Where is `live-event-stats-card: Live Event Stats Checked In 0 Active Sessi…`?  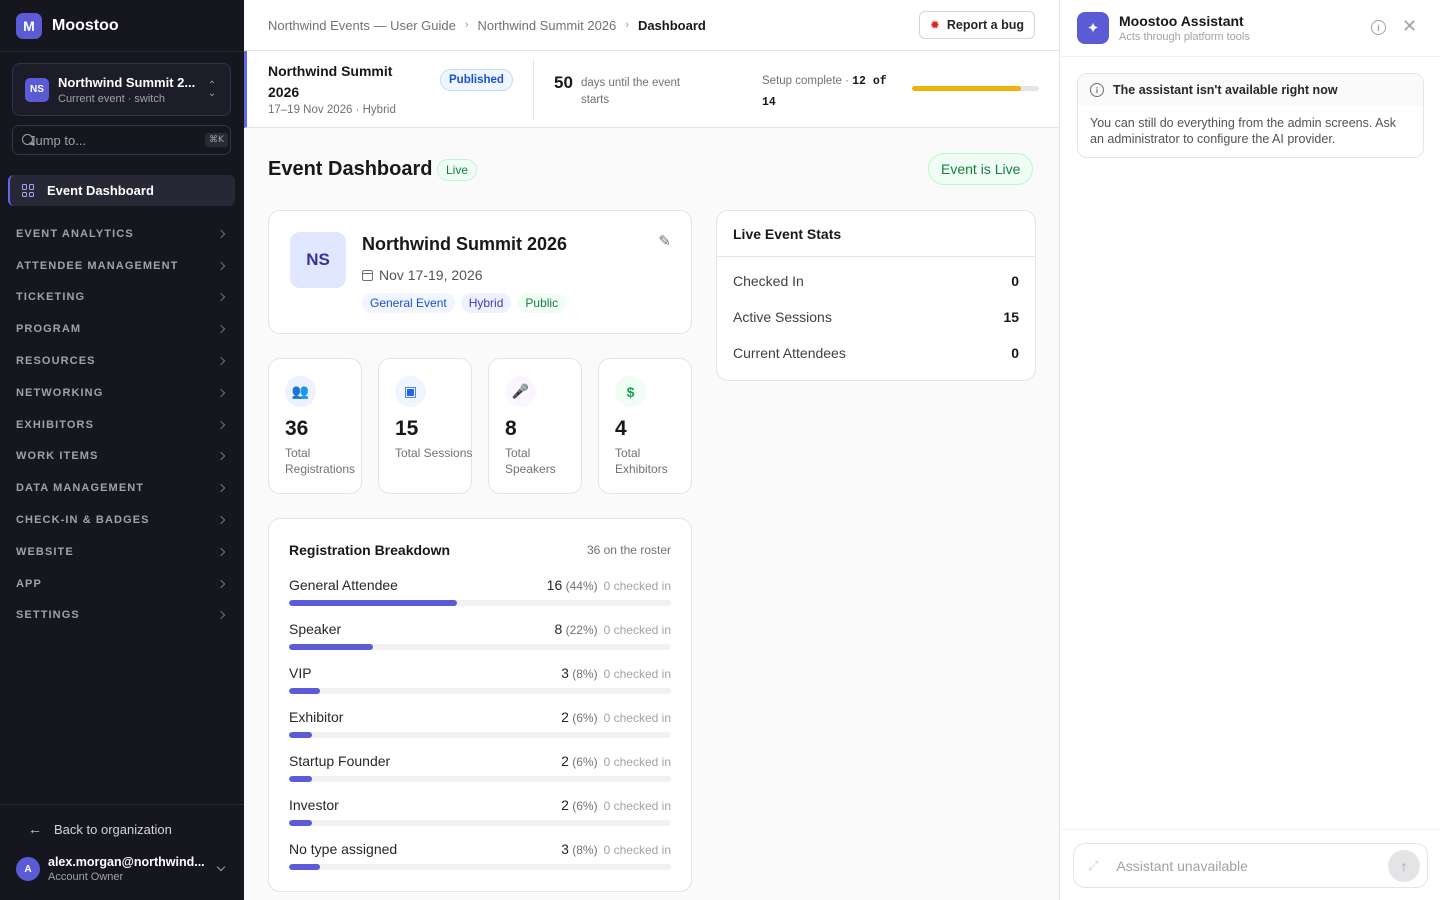 live-event-stats-card: Live Event Stats Checked In 0 Active Sessi… is located at coordinates (876, 295).